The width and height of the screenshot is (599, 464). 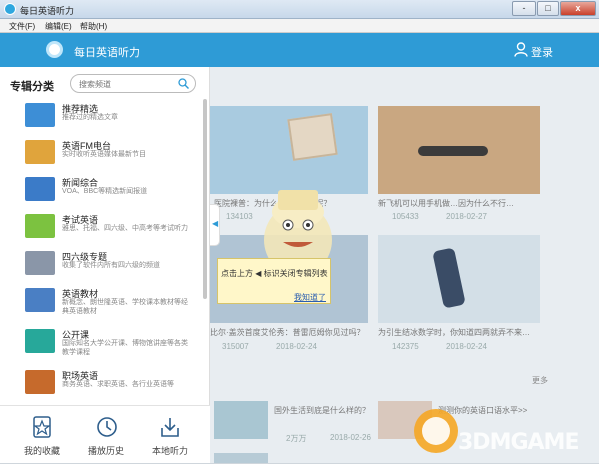 I want to click on nav-local-label: 本地听力, so click(x=169, y=451).